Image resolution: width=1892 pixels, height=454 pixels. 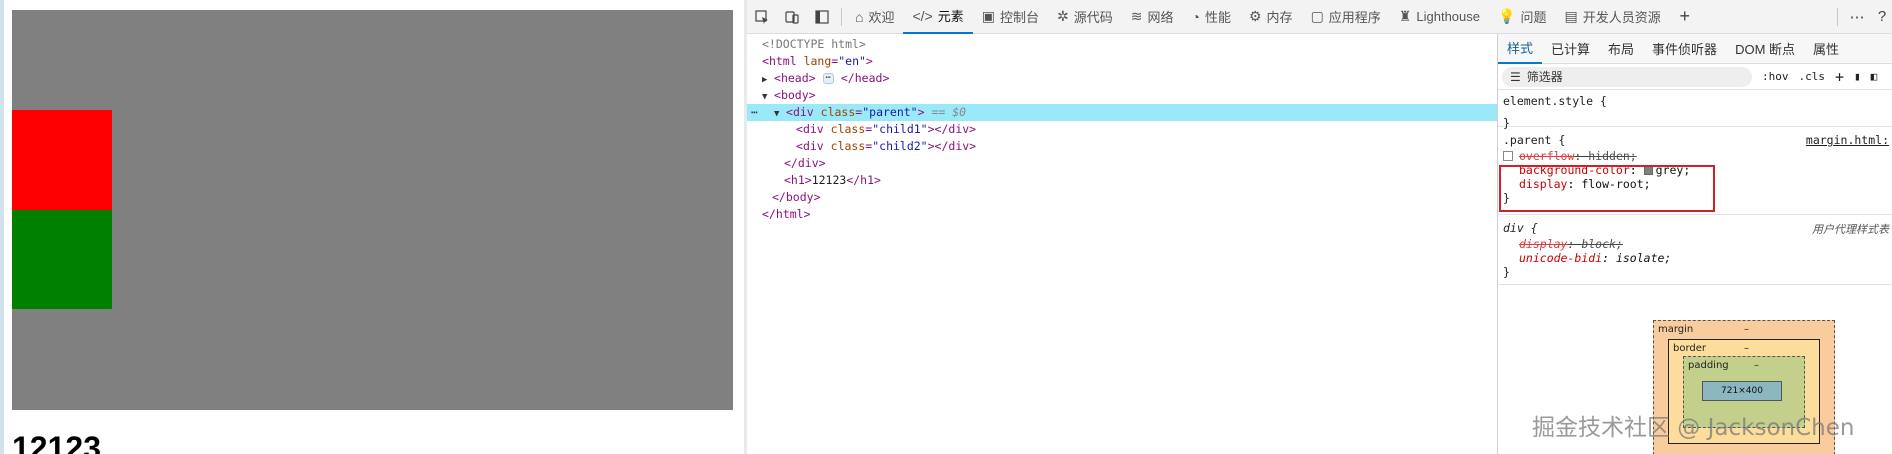 What do you see at coordinates (1279, 17) in the screenshot?
I see `tab-label: 内存` at bounding box center [1279, 17].